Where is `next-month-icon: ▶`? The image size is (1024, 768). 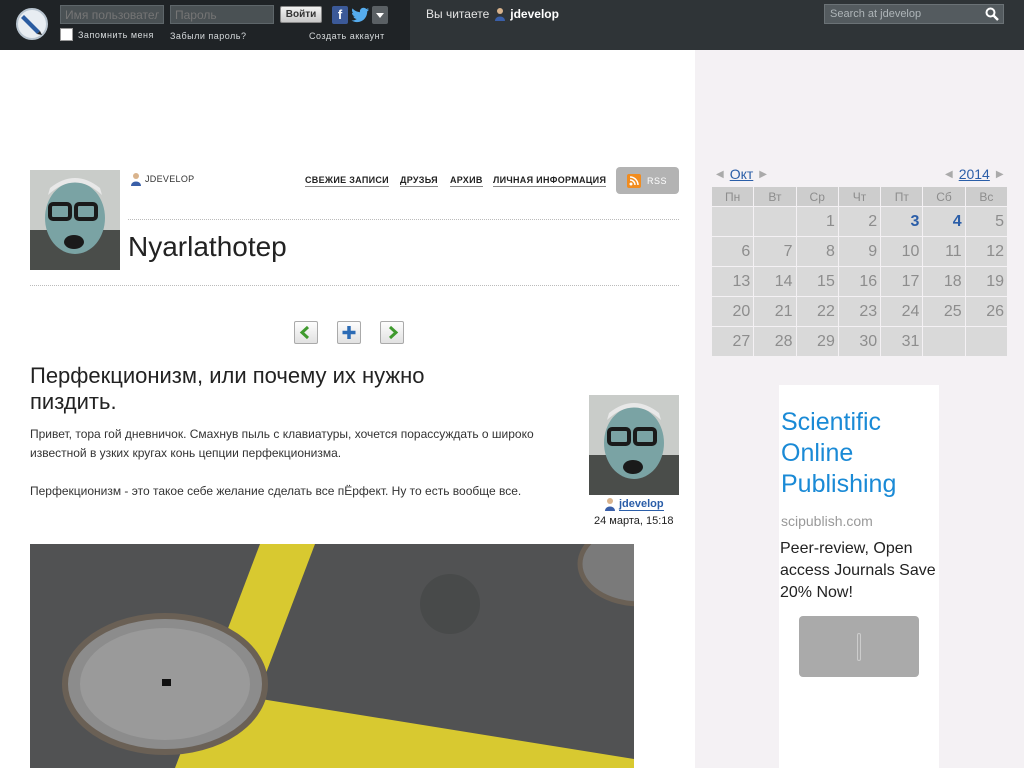
next-month-icon: ▶ is located at coordinates (763, 174).